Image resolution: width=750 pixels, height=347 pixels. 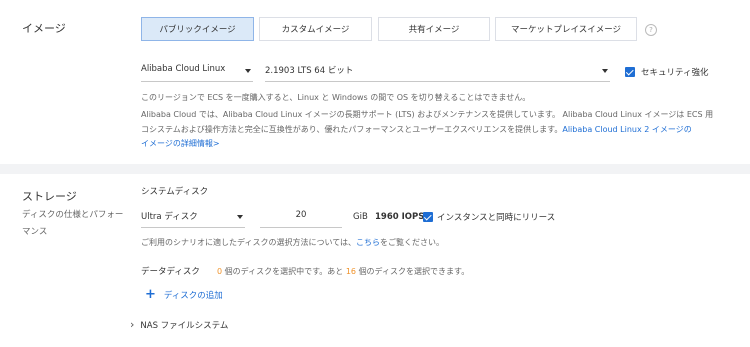 I want to click on disk-size-unit: GiB, so click(x=360, y=217).